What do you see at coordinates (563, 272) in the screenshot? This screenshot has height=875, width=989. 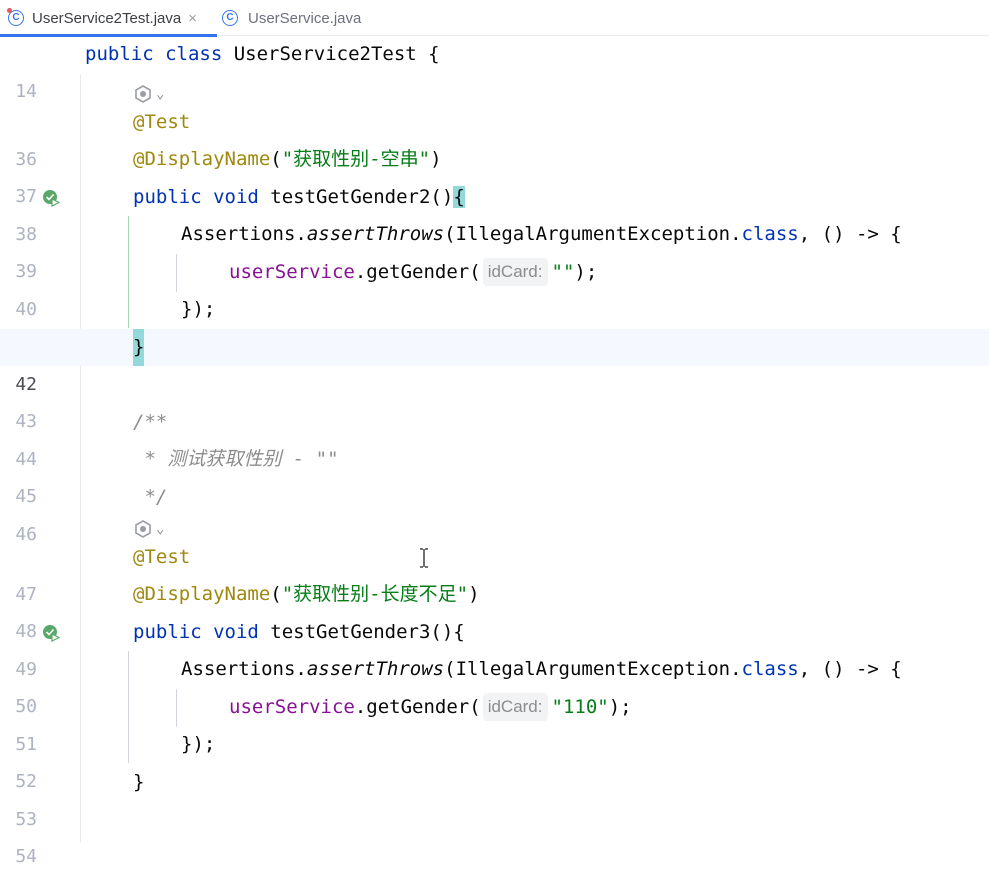 I see `string-literal: ""` at bounding box center [563, 272].